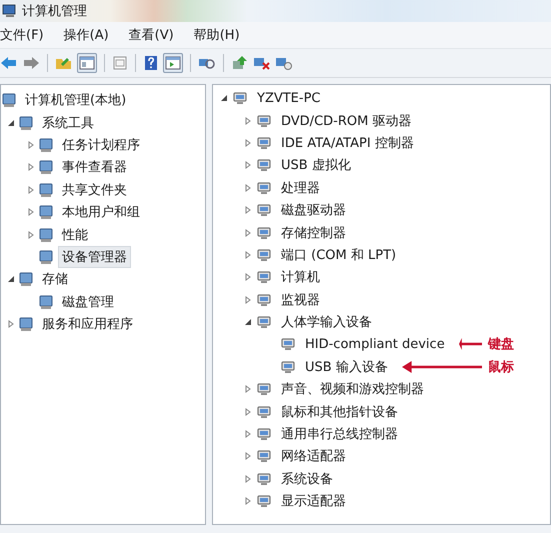 Image resolution: width=551 pixels, height=533 pixels. I want to click on folder-icon, so click(64, 63).